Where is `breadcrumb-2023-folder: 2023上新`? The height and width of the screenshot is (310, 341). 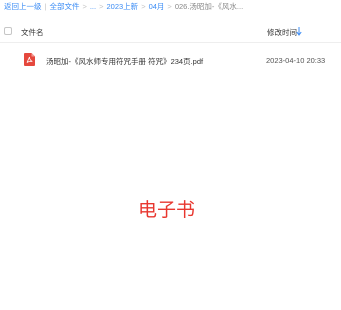 breadcrumb-2023-folder: 2023上新 is located at coordinates (123, 6).